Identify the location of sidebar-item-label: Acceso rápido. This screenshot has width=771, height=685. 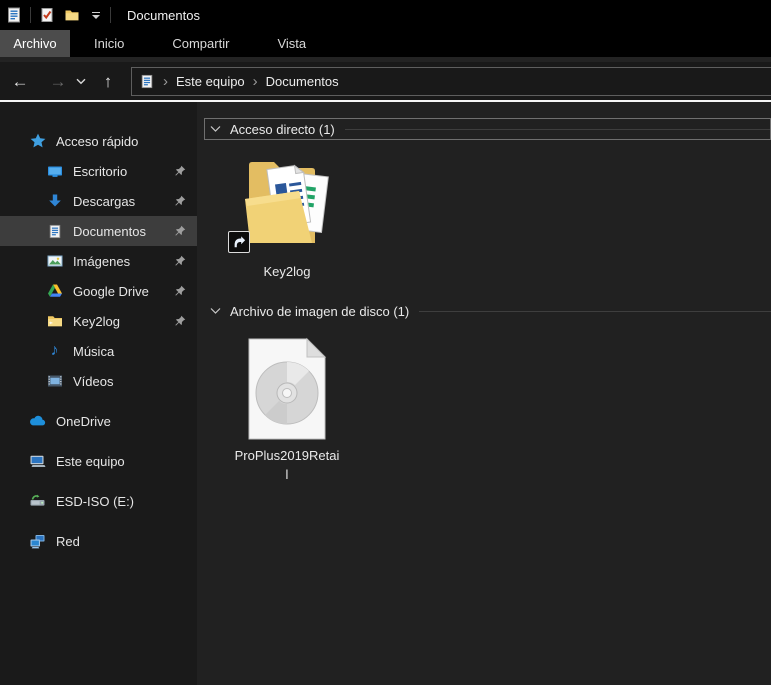
(97, 141).